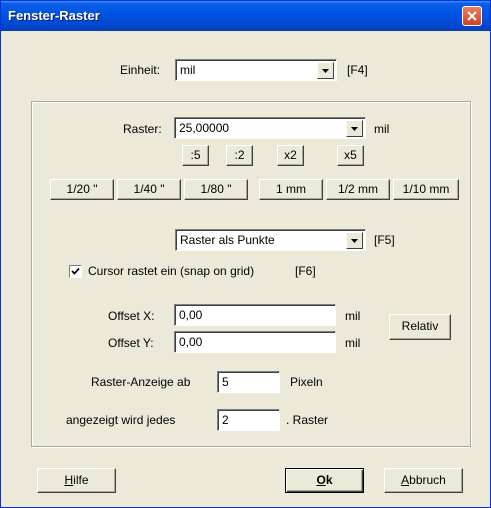  Describe the element at coordinates (69, 480) in the screenshot. I see `help-mnemonic: H` at that location.